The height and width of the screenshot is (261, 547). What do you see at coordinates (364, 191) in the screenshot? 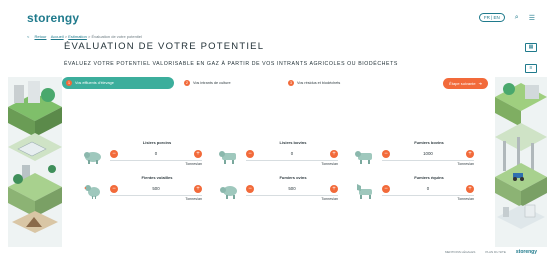
I see `horse-icon` at bounding box center [364, 191].